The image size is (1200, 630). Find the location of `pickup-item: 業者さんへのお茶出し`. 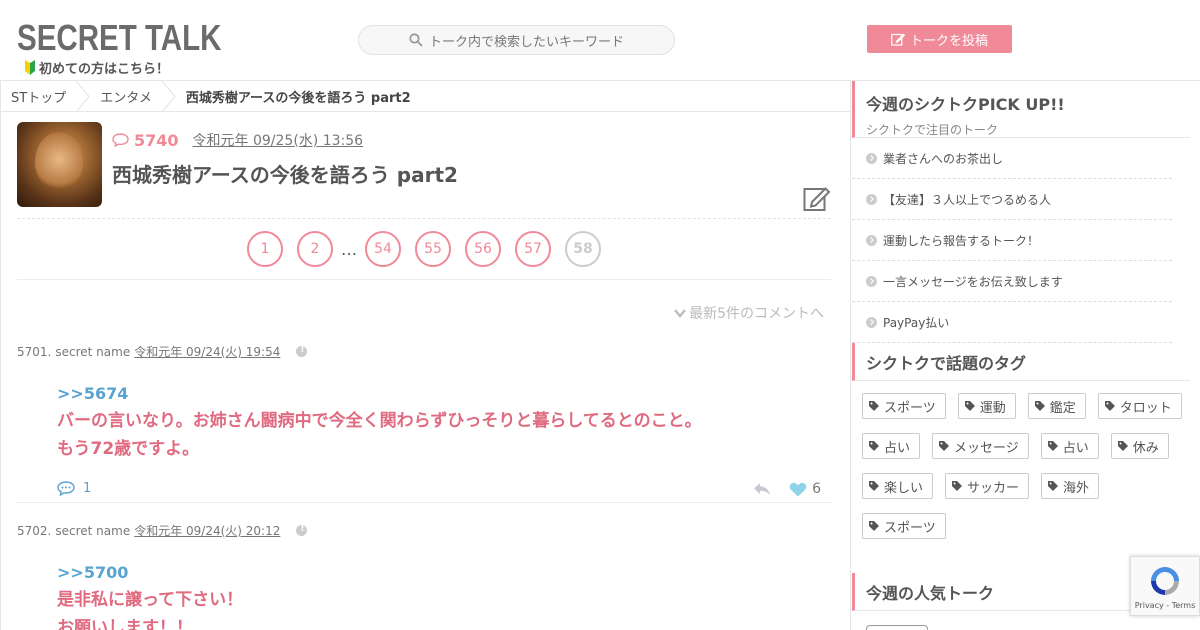

pickup-item: 業者さんへのお茶出し is located at coordinates (1012, 158).